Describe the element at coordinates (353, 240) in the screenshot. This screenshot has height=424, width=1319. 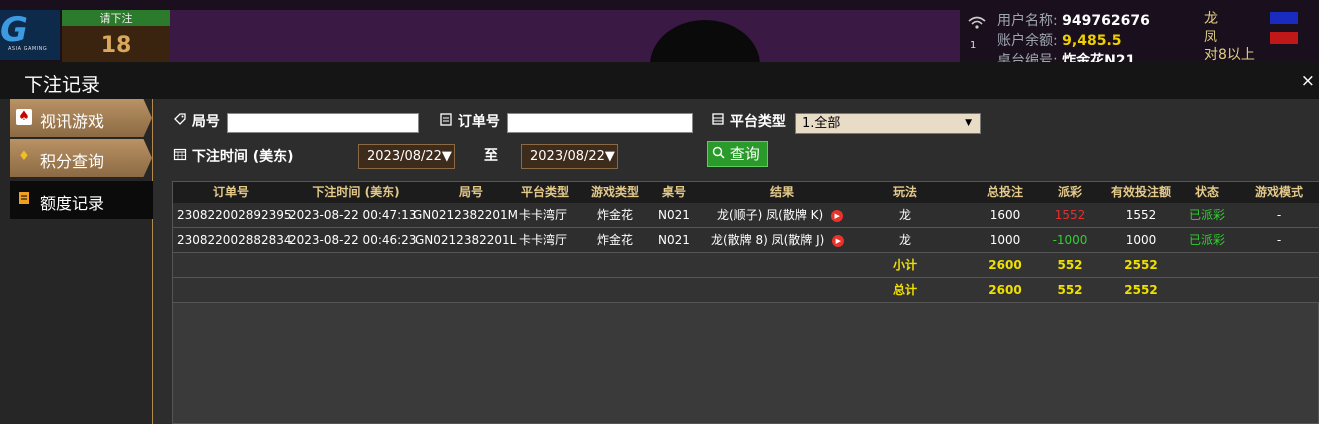
I see `cell-time: 2023-08-22 00:46:23` at that location.